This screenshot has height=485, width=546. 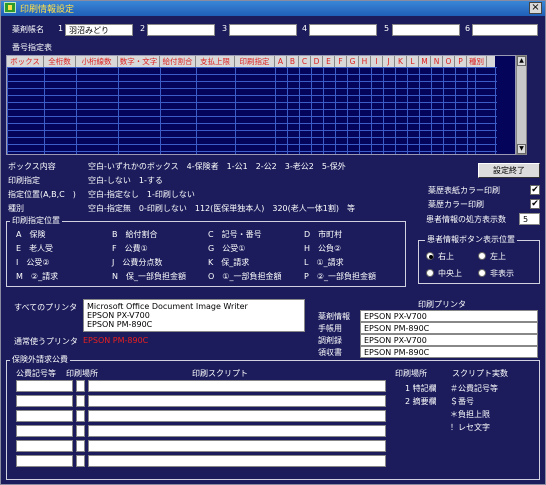 I want to click on scroll-up-icon: ▲, so click(x=521, y=61).